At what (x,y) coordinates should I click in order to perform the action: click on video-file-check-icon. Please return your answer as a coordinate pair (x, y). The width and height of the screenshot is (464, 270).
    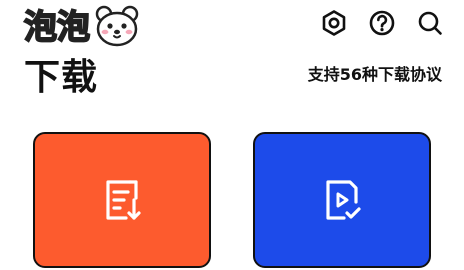
    Looking at the image, I should click on (343, 200).